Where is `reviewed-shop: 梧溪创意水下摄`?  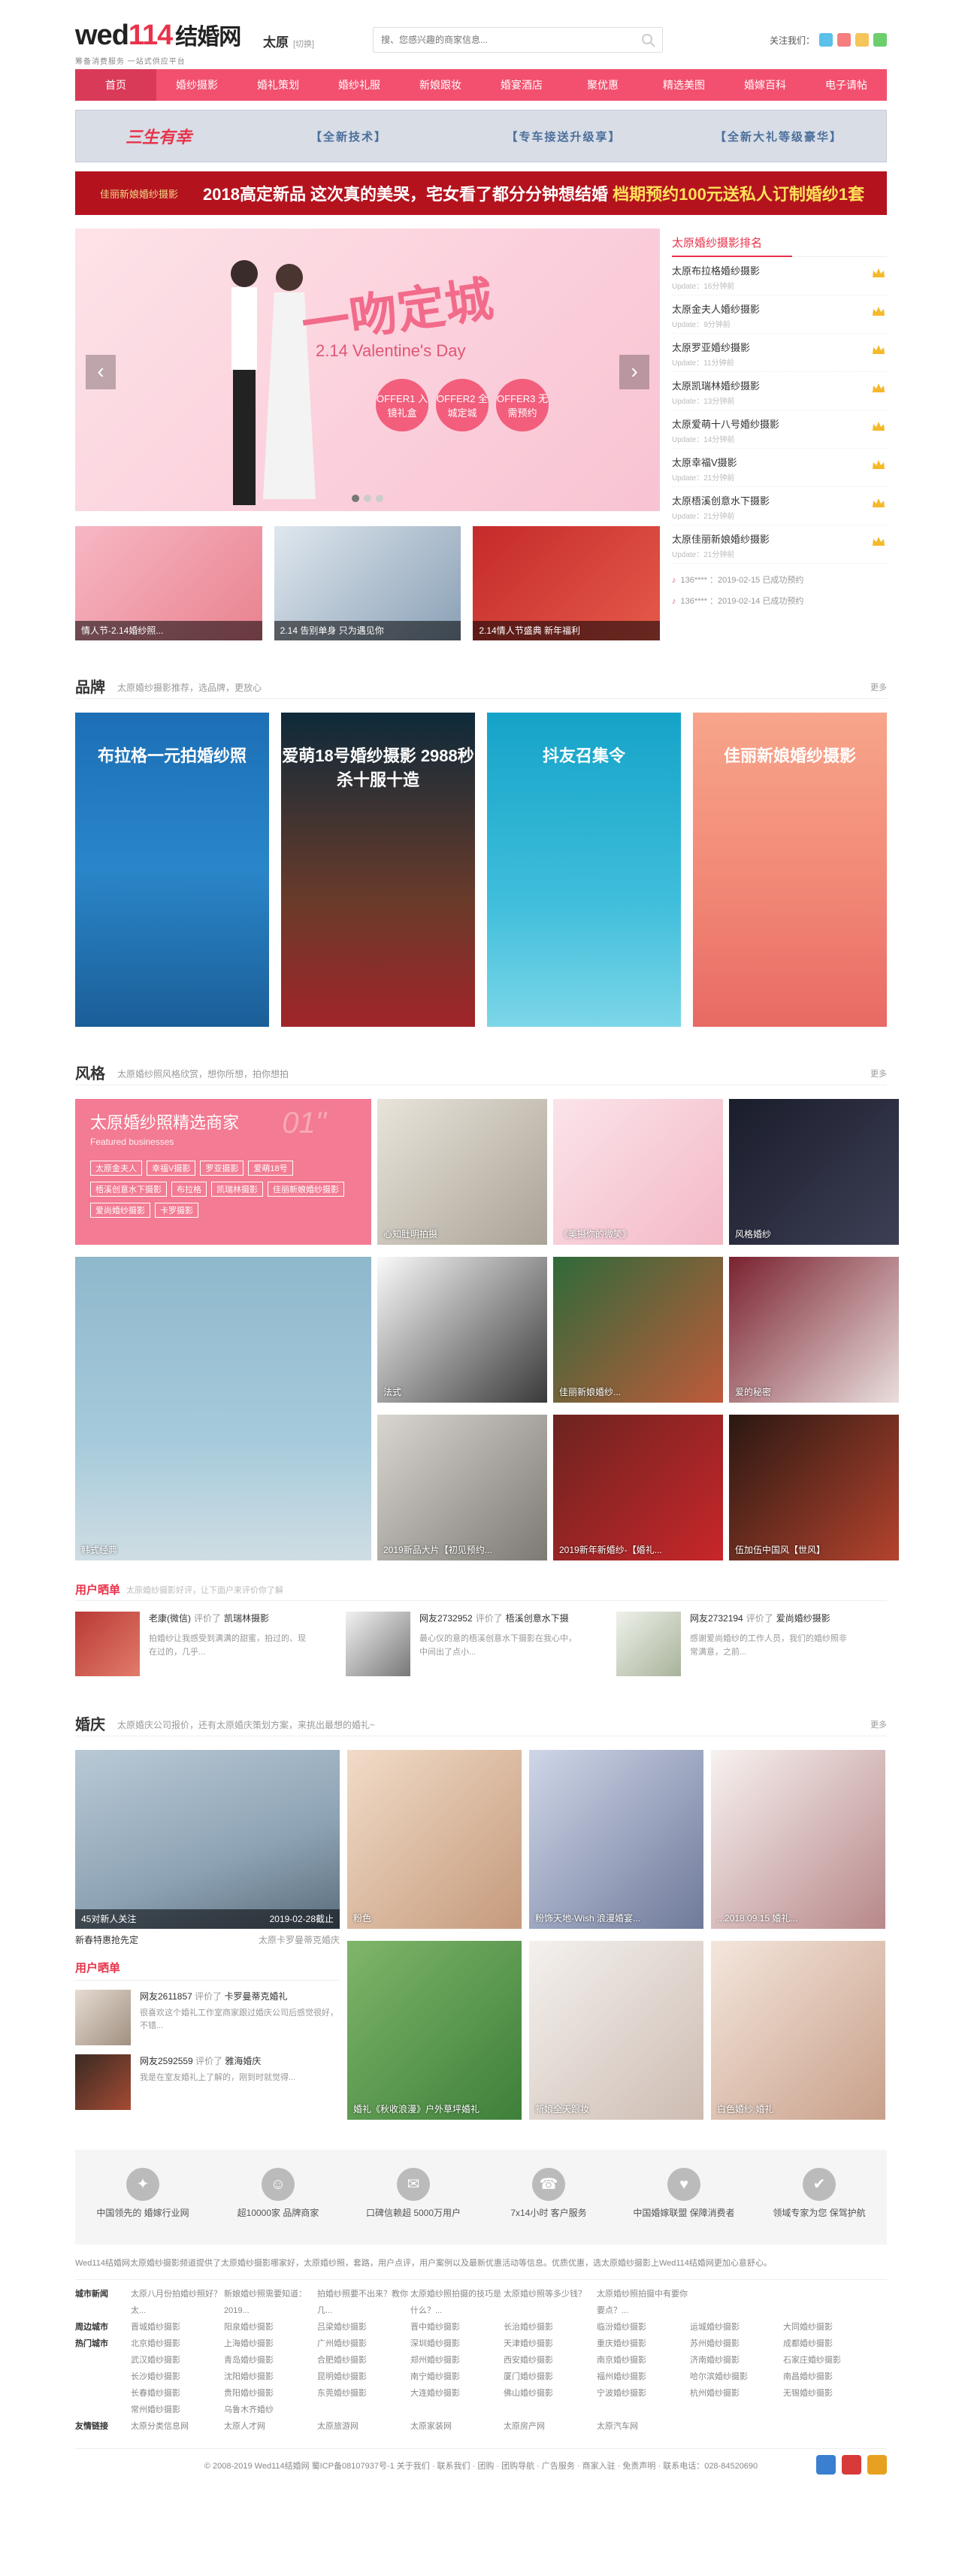 reviewed-shop: 梧溪创意水下摄 is located at coordinates (537, 1618).